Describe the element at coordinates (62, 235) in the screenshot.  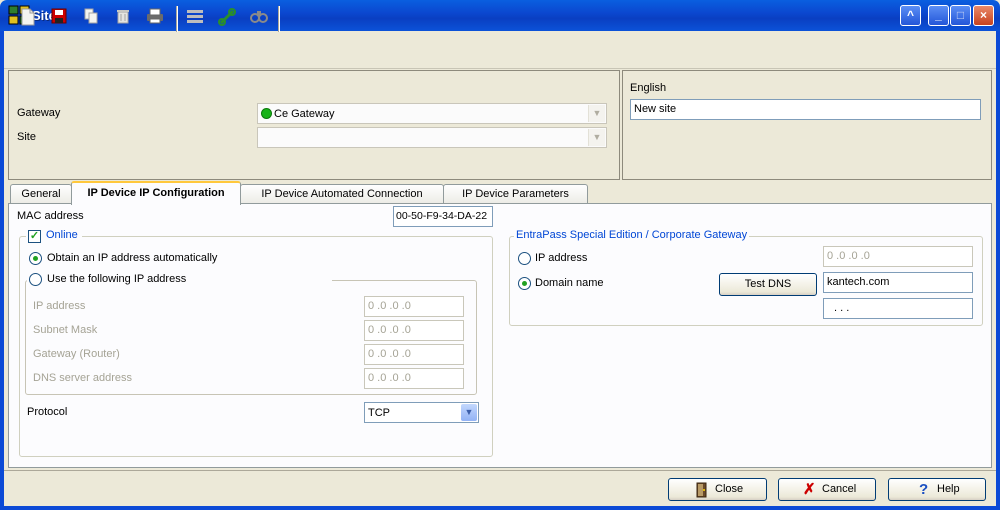
I see `online-label: Online` at that location.